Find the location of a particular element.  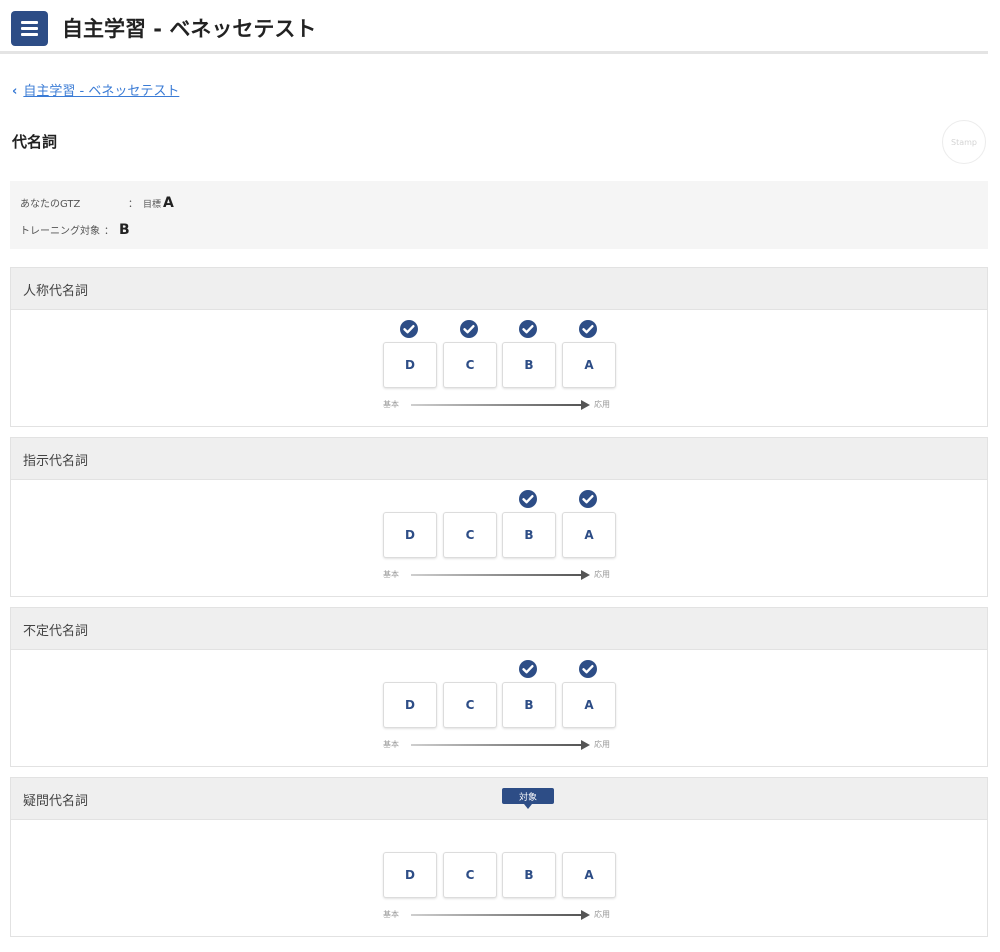

app-title: 自主学習 - ベネッセテスト is located at coordinates (189, 29).